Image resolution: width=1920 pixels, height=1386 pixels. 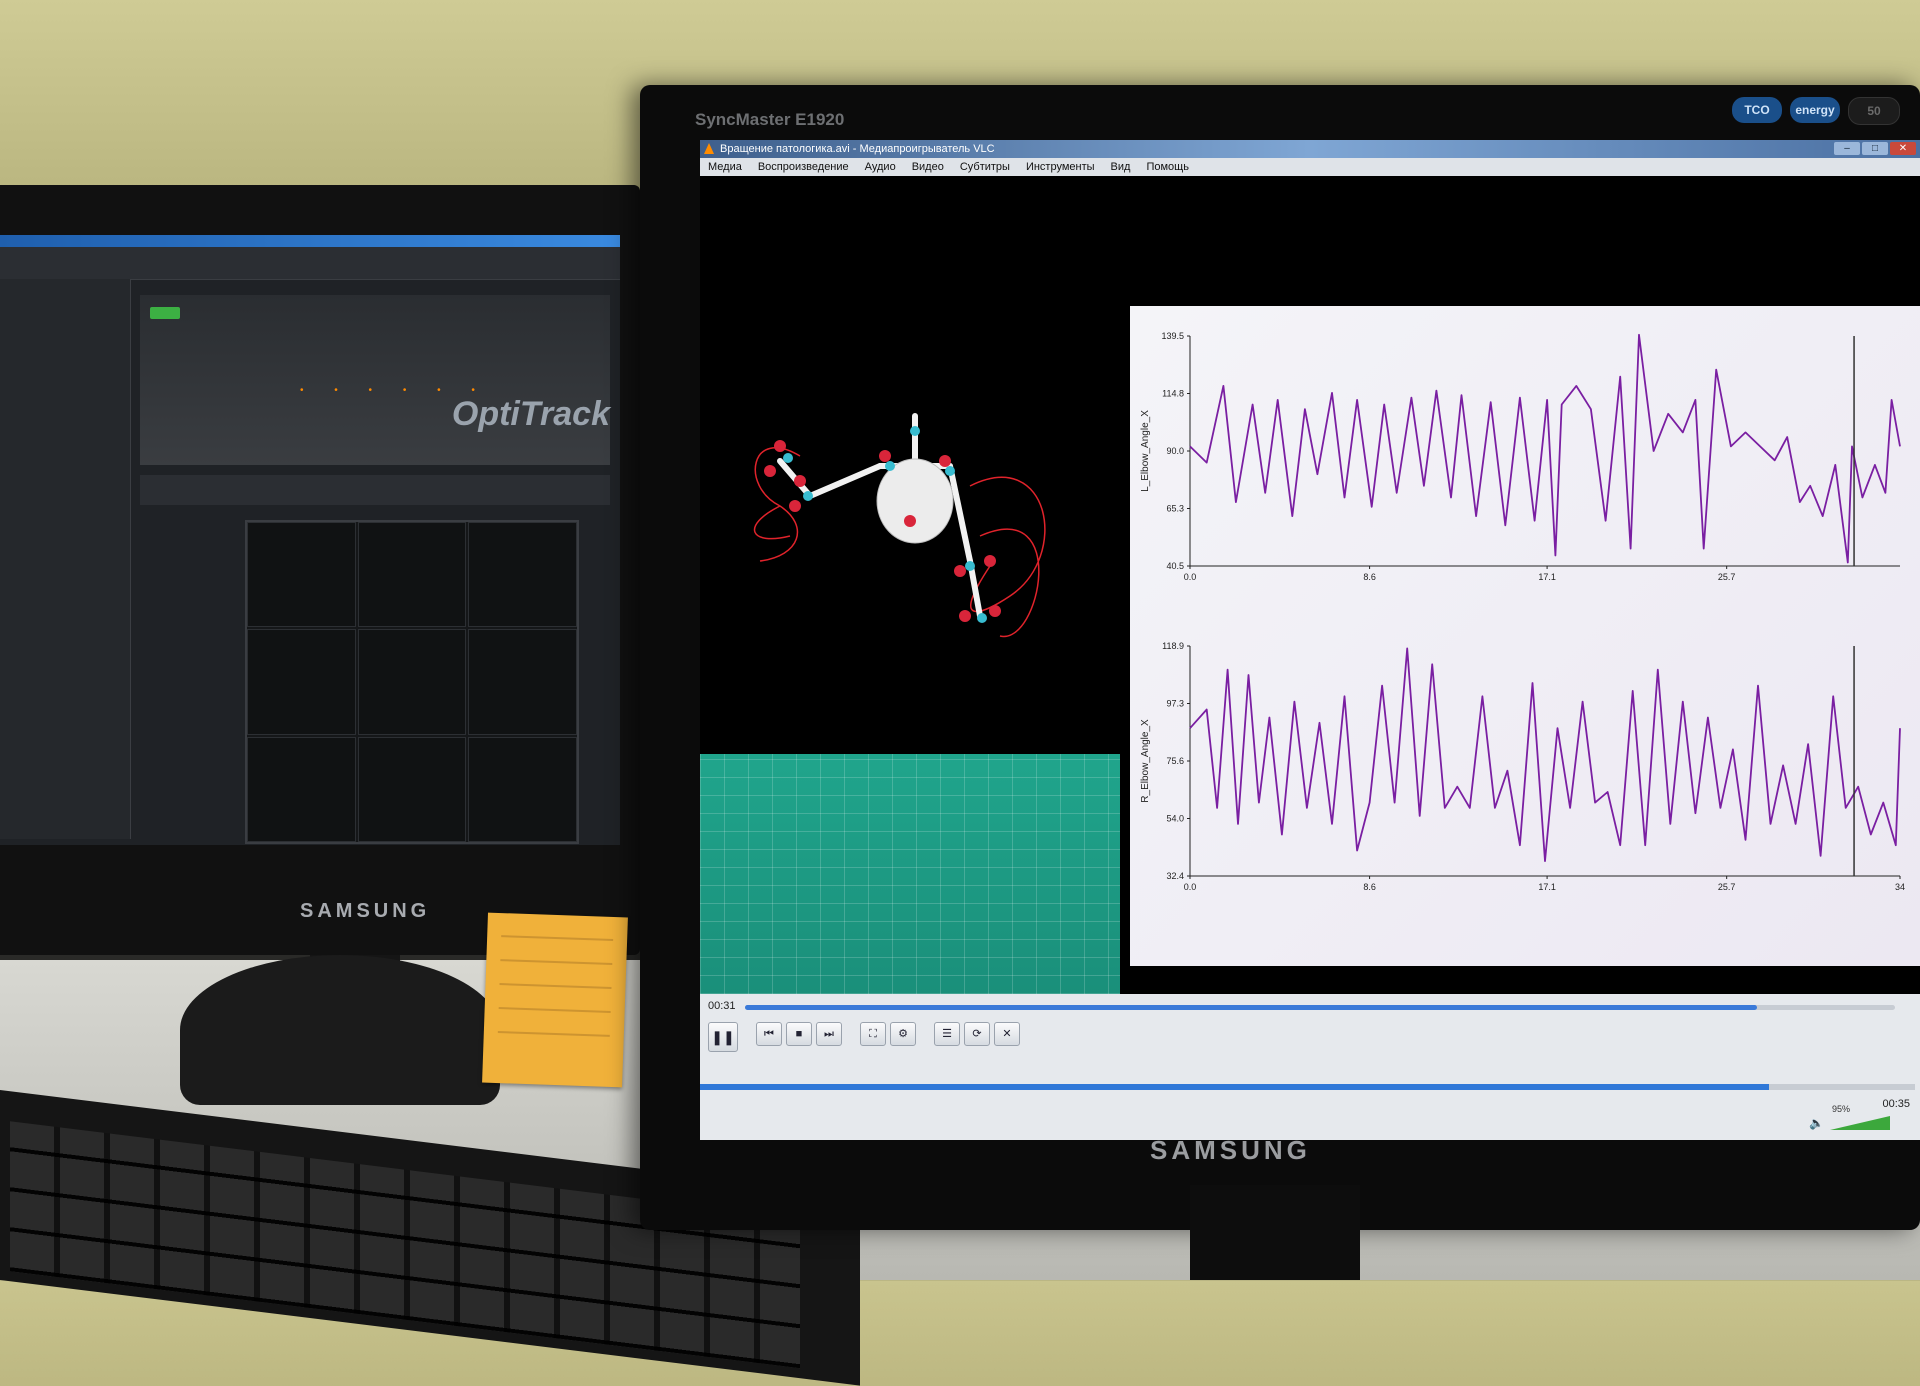 What do you see at coordinates (769, 1034) in the screenshot?
I see `previous-button: ⏮` at bounding box center [769, 1034].